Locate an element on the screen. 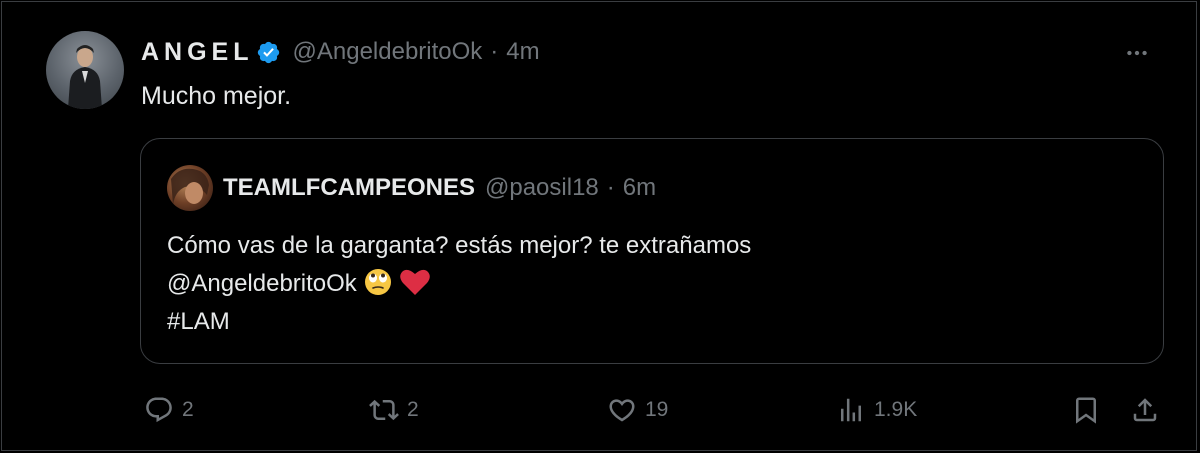 This screenshot has width=1200, height=453. bookmark-icon is located at coordinates (1086, 410).